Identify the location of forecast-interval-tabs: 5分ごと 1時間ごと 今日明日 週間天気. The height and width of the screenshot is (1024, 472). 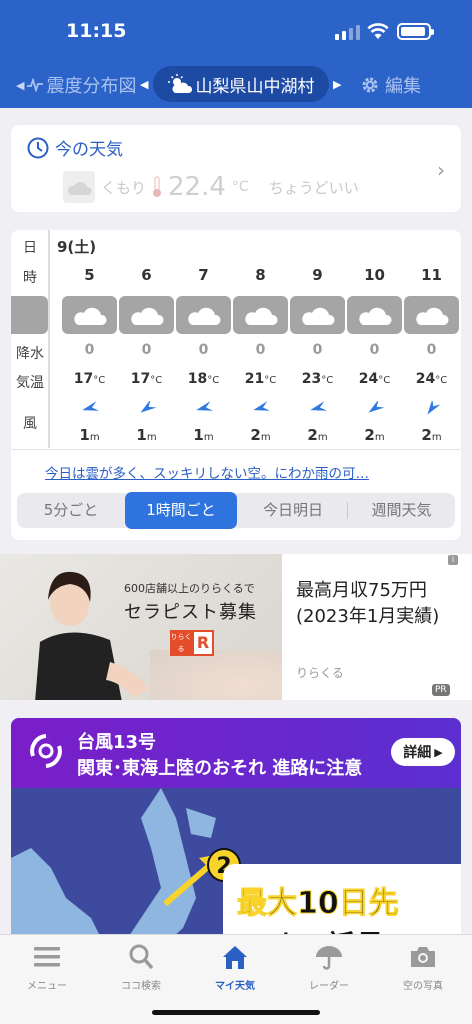
(236, 510).